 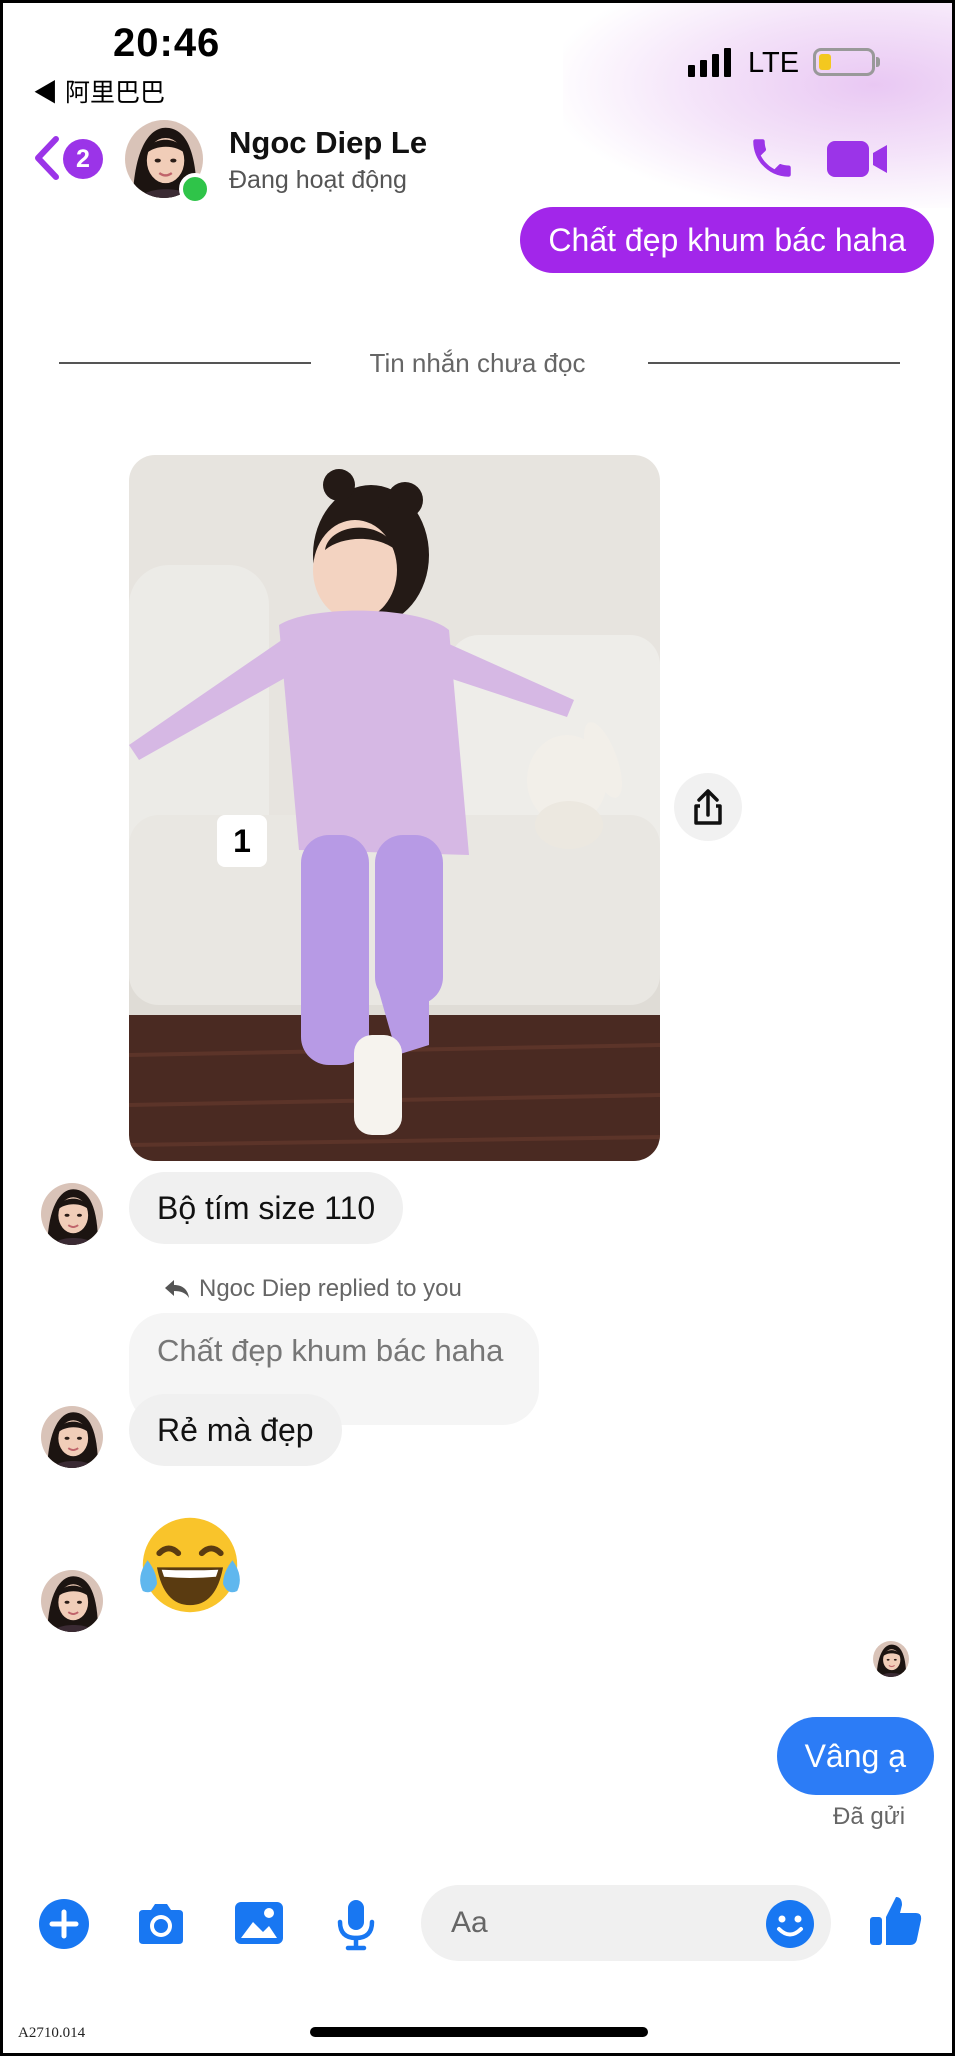 What do you see at coordinates (161, 1924) in the screenshot?
I see `camera-icon` at bounding box center [161, 1924].